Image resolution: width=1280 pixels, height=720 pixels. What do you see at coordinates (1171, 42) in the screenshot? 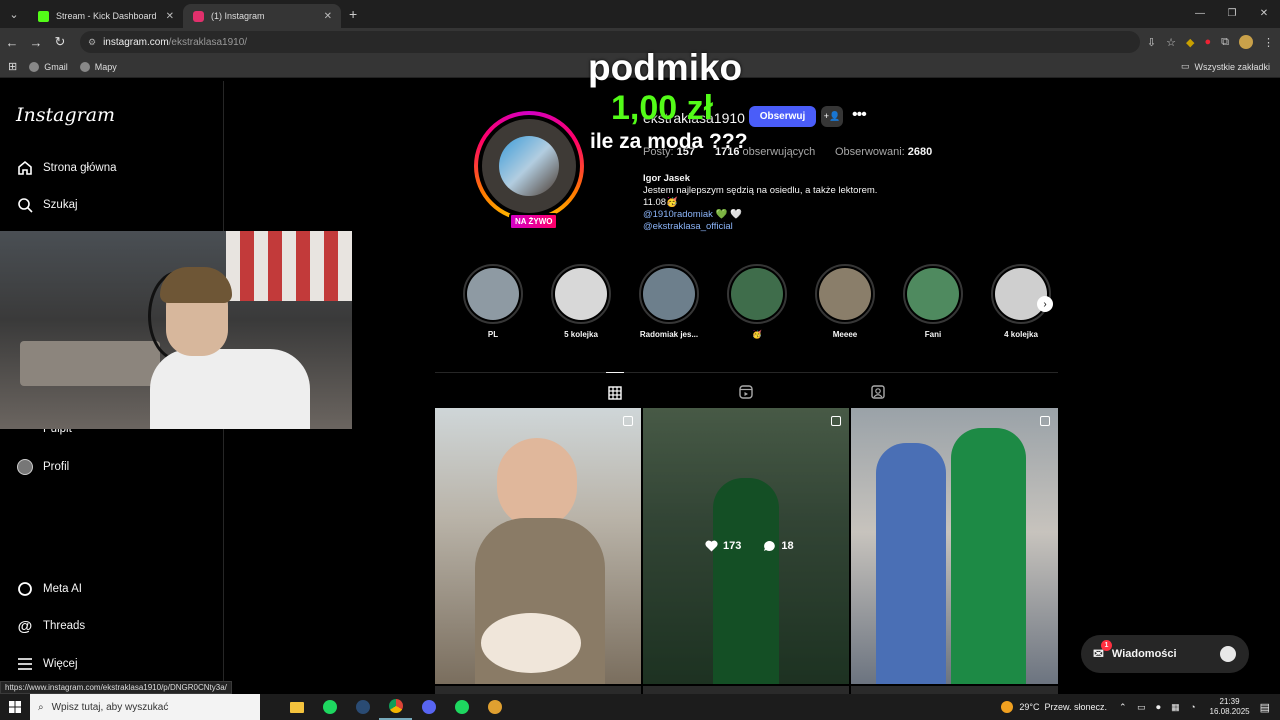
I see `bookmark-star-icon: ☆` at bounding box center [1171, 42].